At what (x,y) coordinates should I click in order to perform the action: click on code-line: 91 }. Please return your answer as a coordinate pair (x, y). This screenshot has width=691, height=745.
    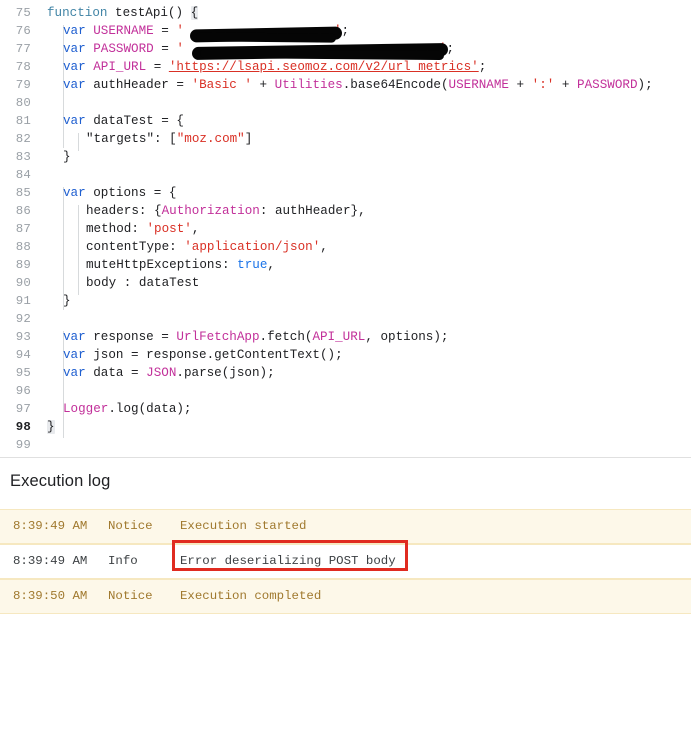
    Looking at the image, I should click on (35, 301).